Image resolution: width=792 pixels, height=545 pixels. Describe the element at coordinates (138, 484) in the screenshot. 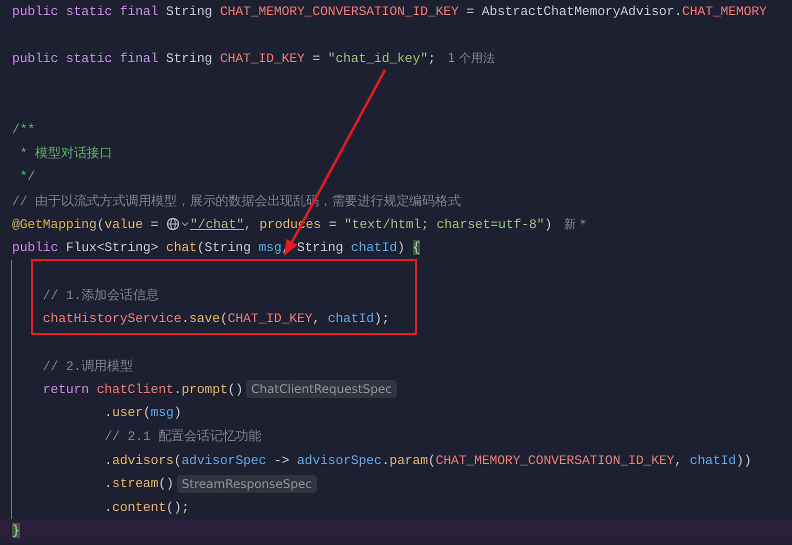

I see `code-line: .stream()` at that location.